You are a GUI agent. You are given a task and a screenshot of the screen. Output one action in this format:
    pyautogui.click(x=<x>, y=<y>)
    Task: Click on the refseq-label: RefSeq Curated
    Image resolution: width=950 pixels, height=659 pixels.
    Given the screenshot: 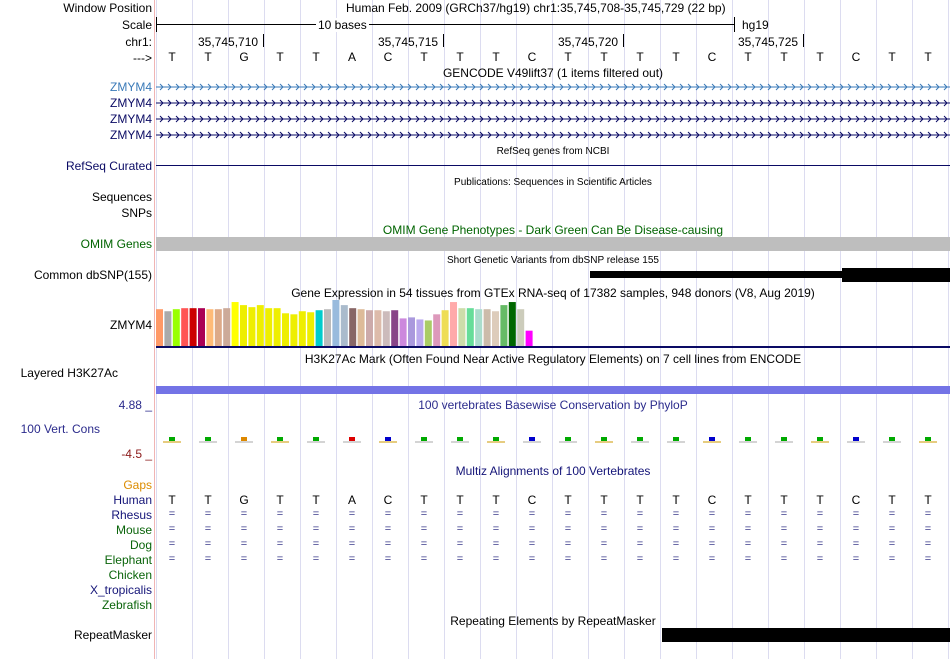 What is the action you would take?
    pyautogui.click(x=109, y=166)
    